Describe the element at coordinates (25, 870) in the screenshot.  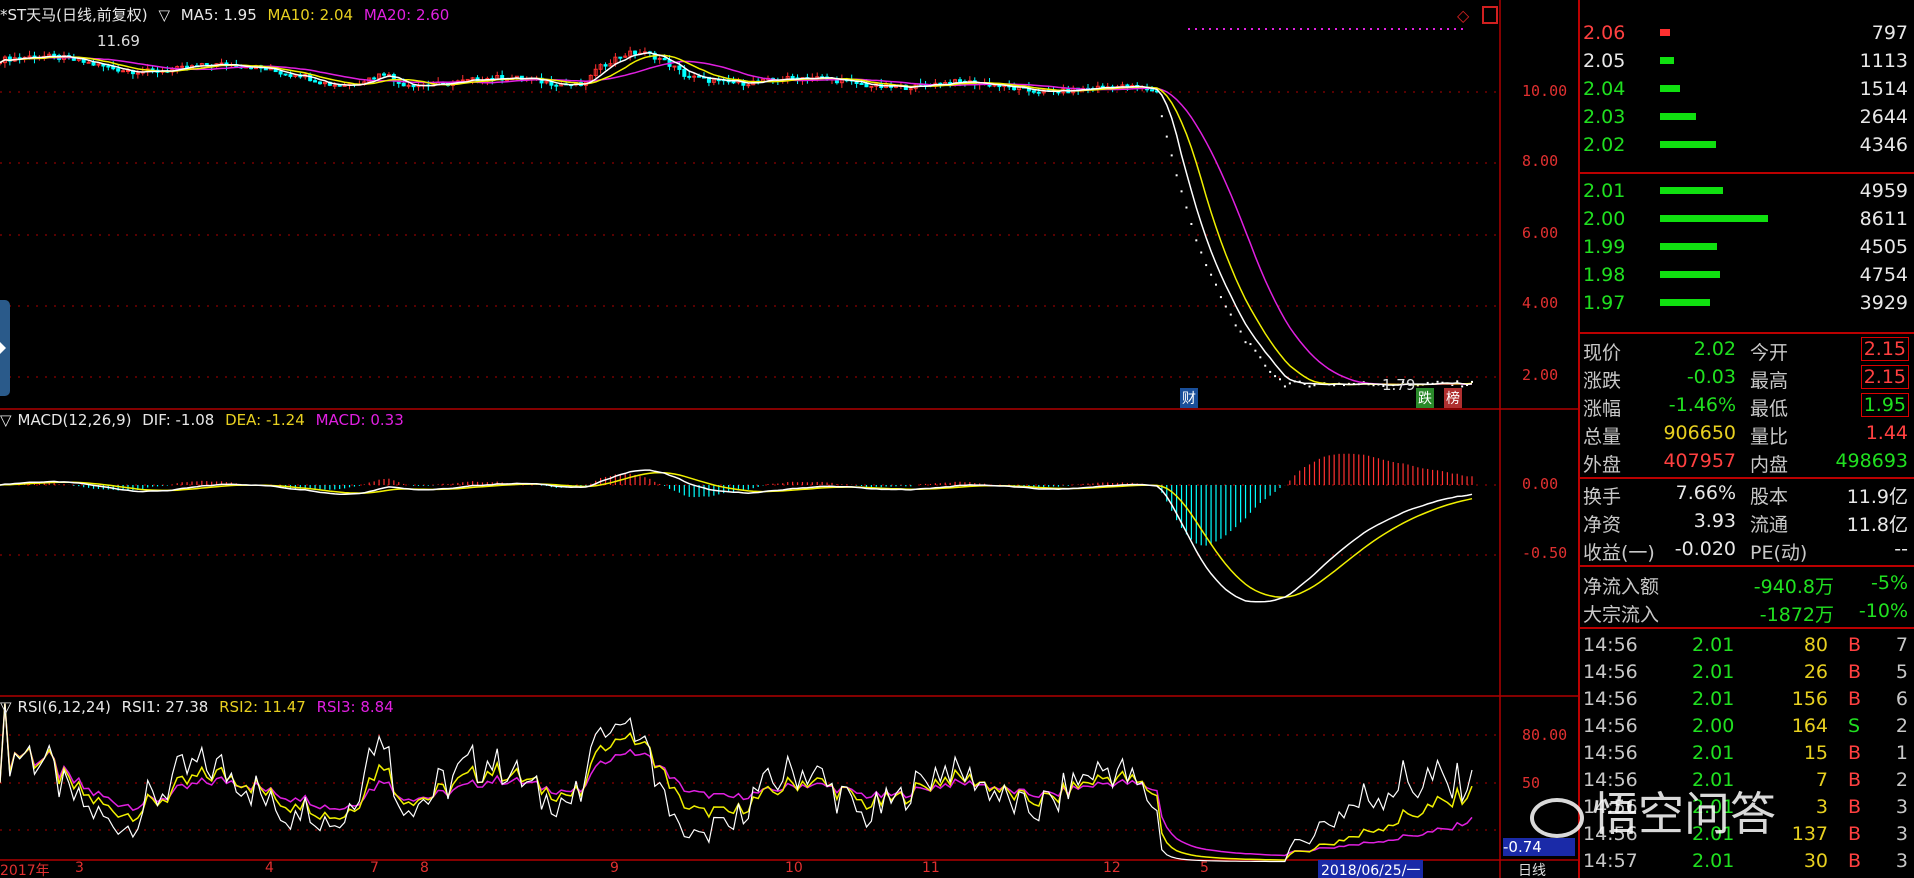
I see `x-axis-year: 2017年` at that location.